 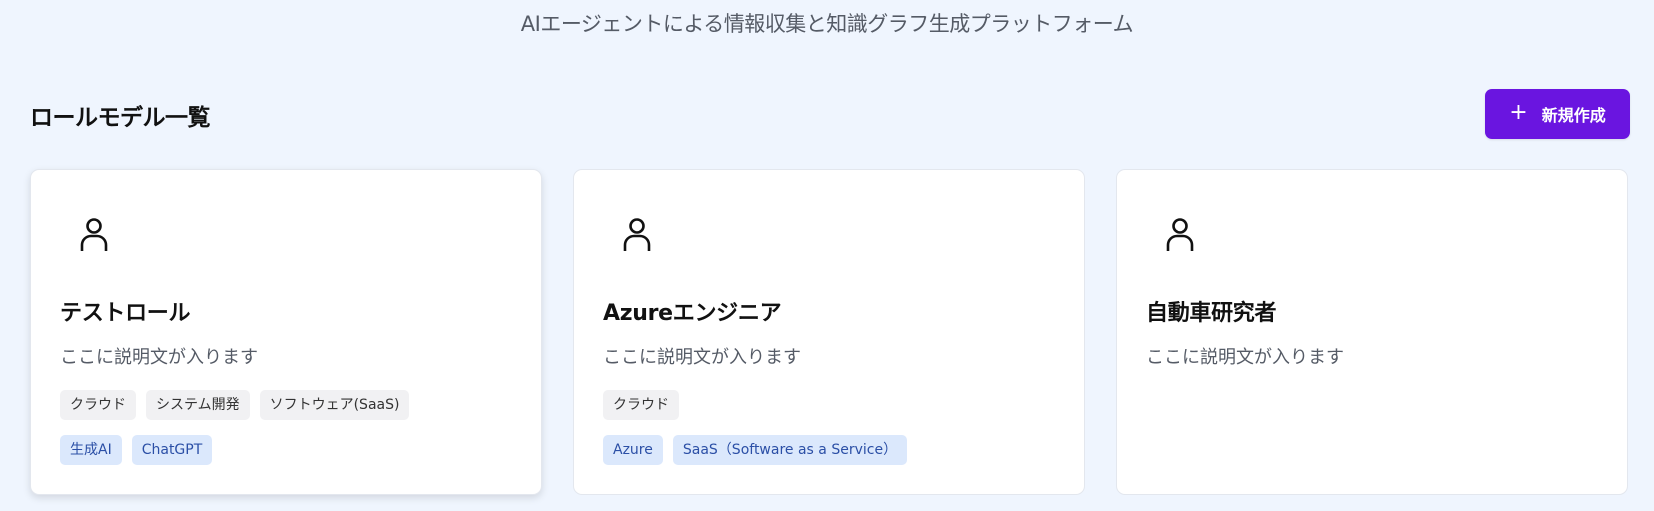 I want to click on plus-icon: +, so click(x=1518, y=112).